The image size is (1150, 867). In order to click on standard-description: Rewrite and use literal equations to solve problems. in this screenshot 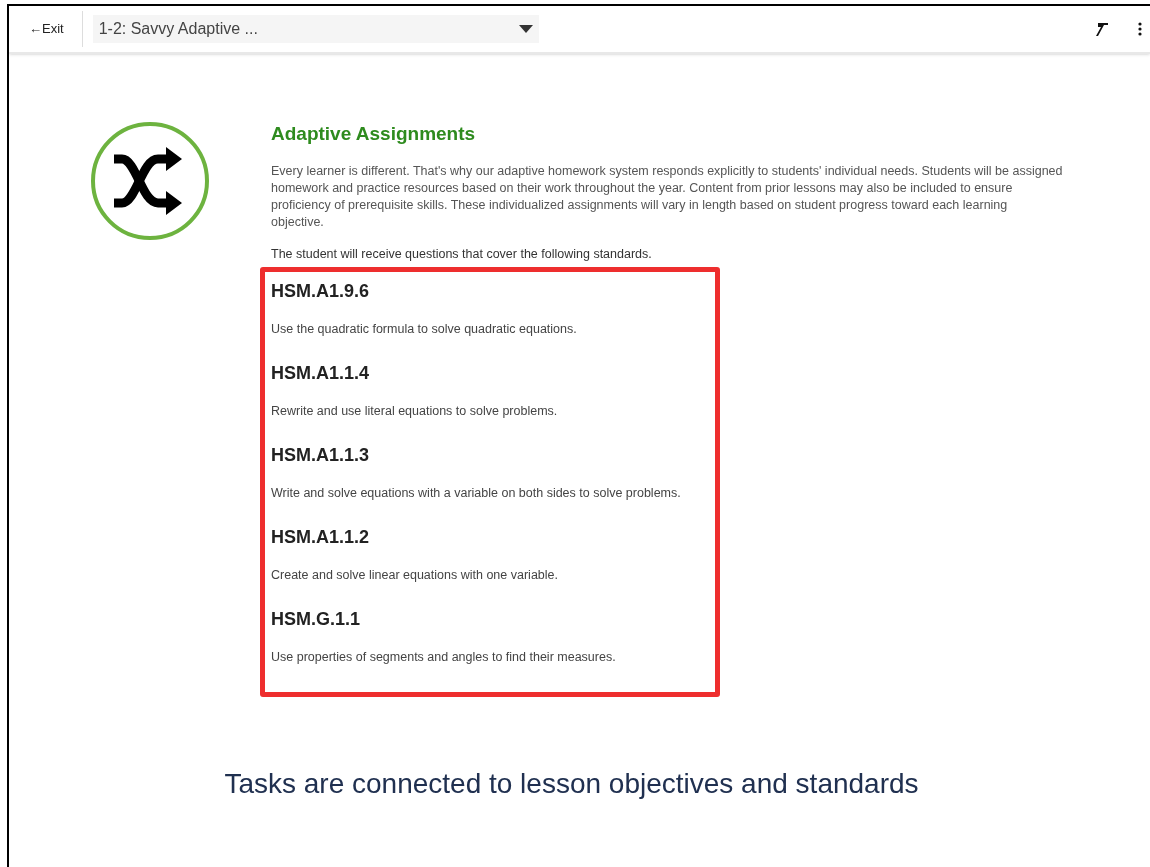, I will do `click(415, 412)`.